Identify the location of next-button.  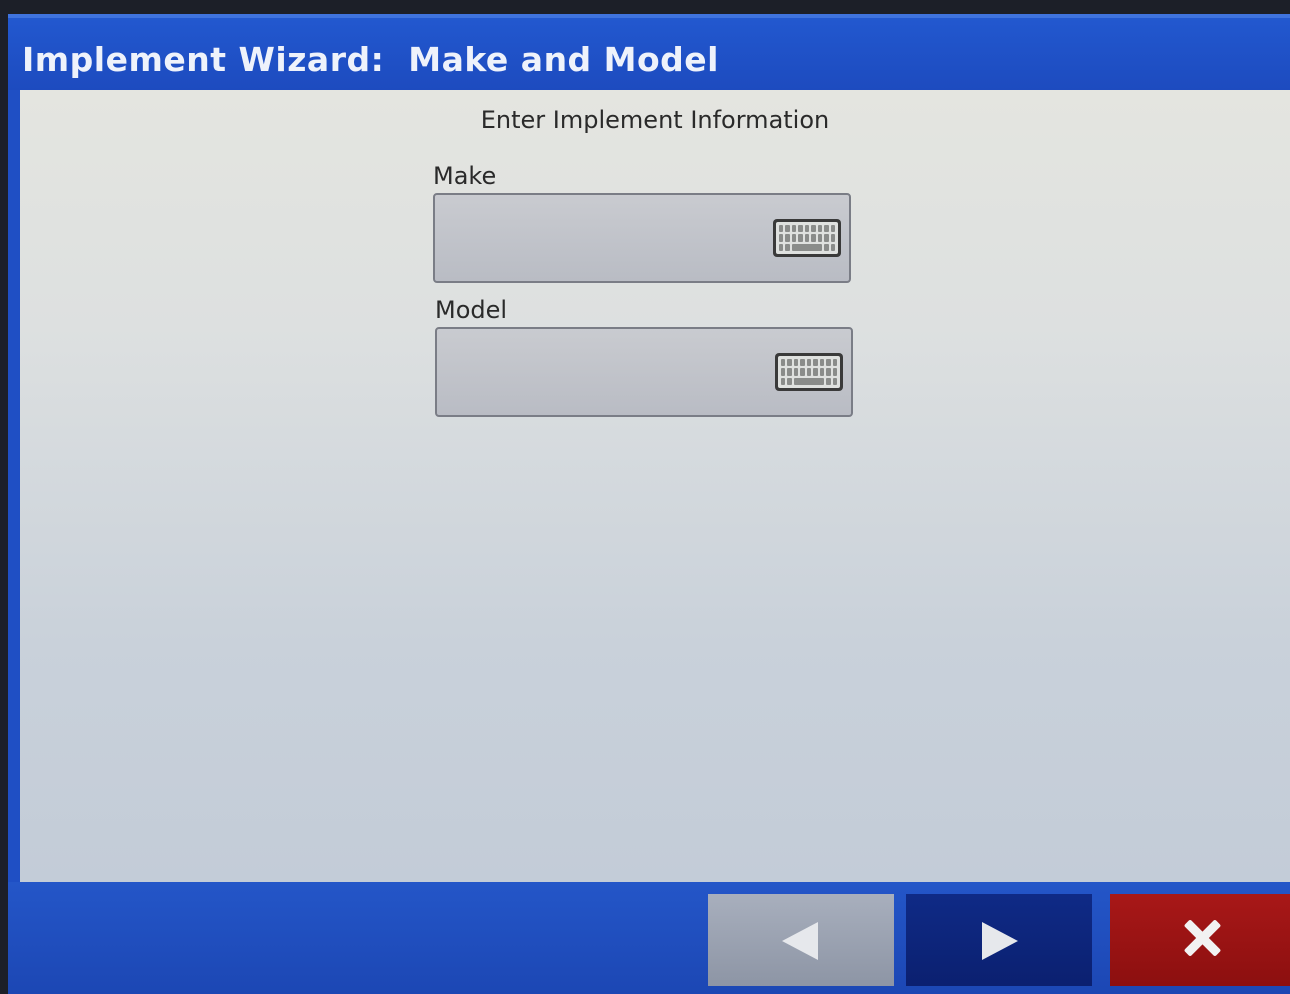
(999, 940).